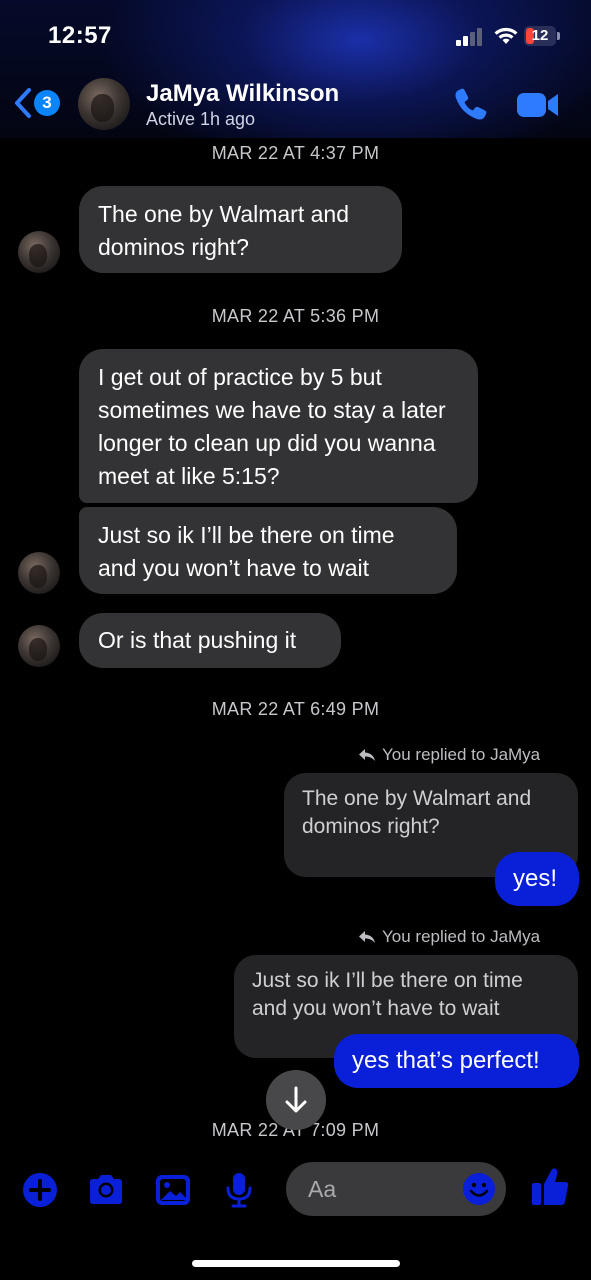 This screenshot has width=591, height=1280. Describe the element at coordinates (540, 35) in the screenshot. I see `battery-level: 12` at that location.